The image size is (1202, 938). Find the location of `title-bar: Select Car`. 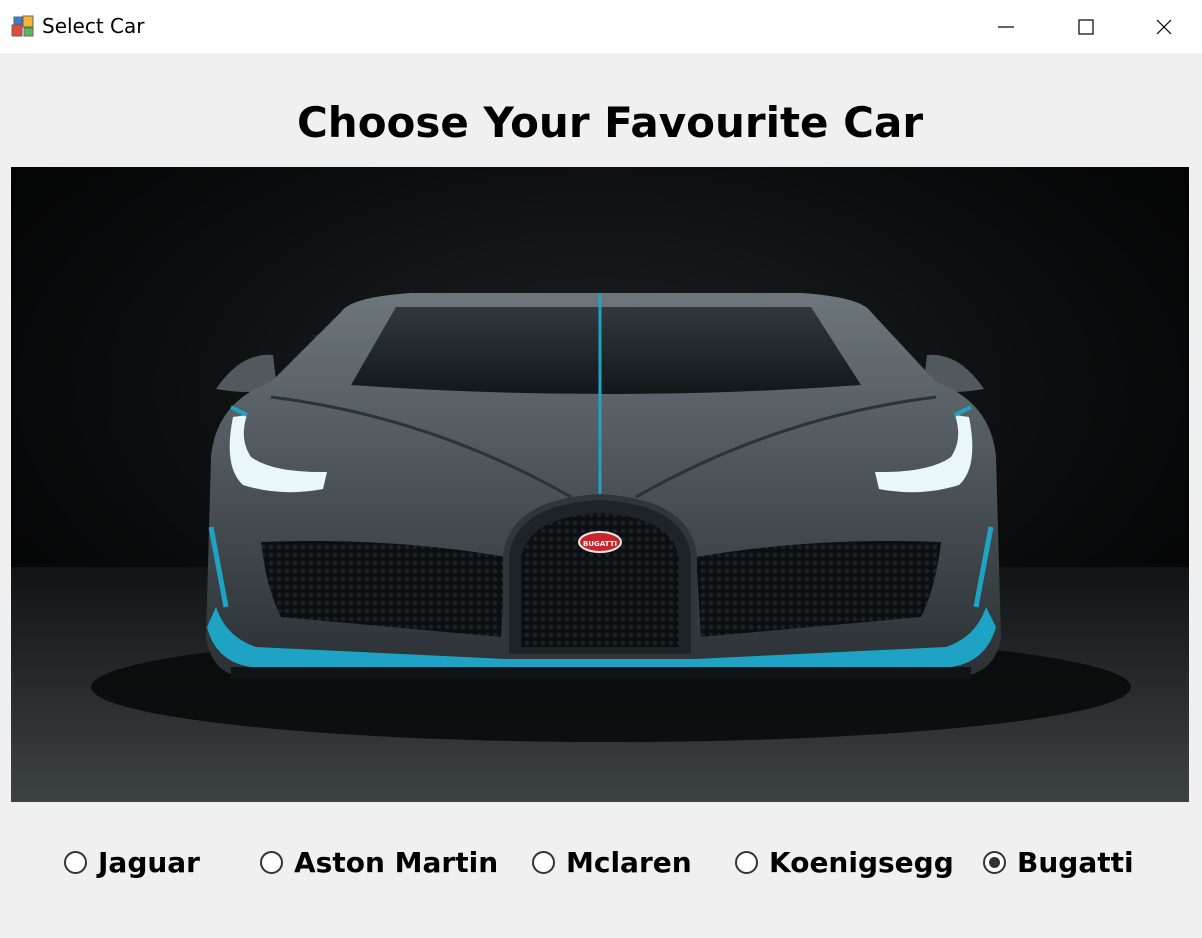

title-bar: Select Car is located at coordinates (601, 26).